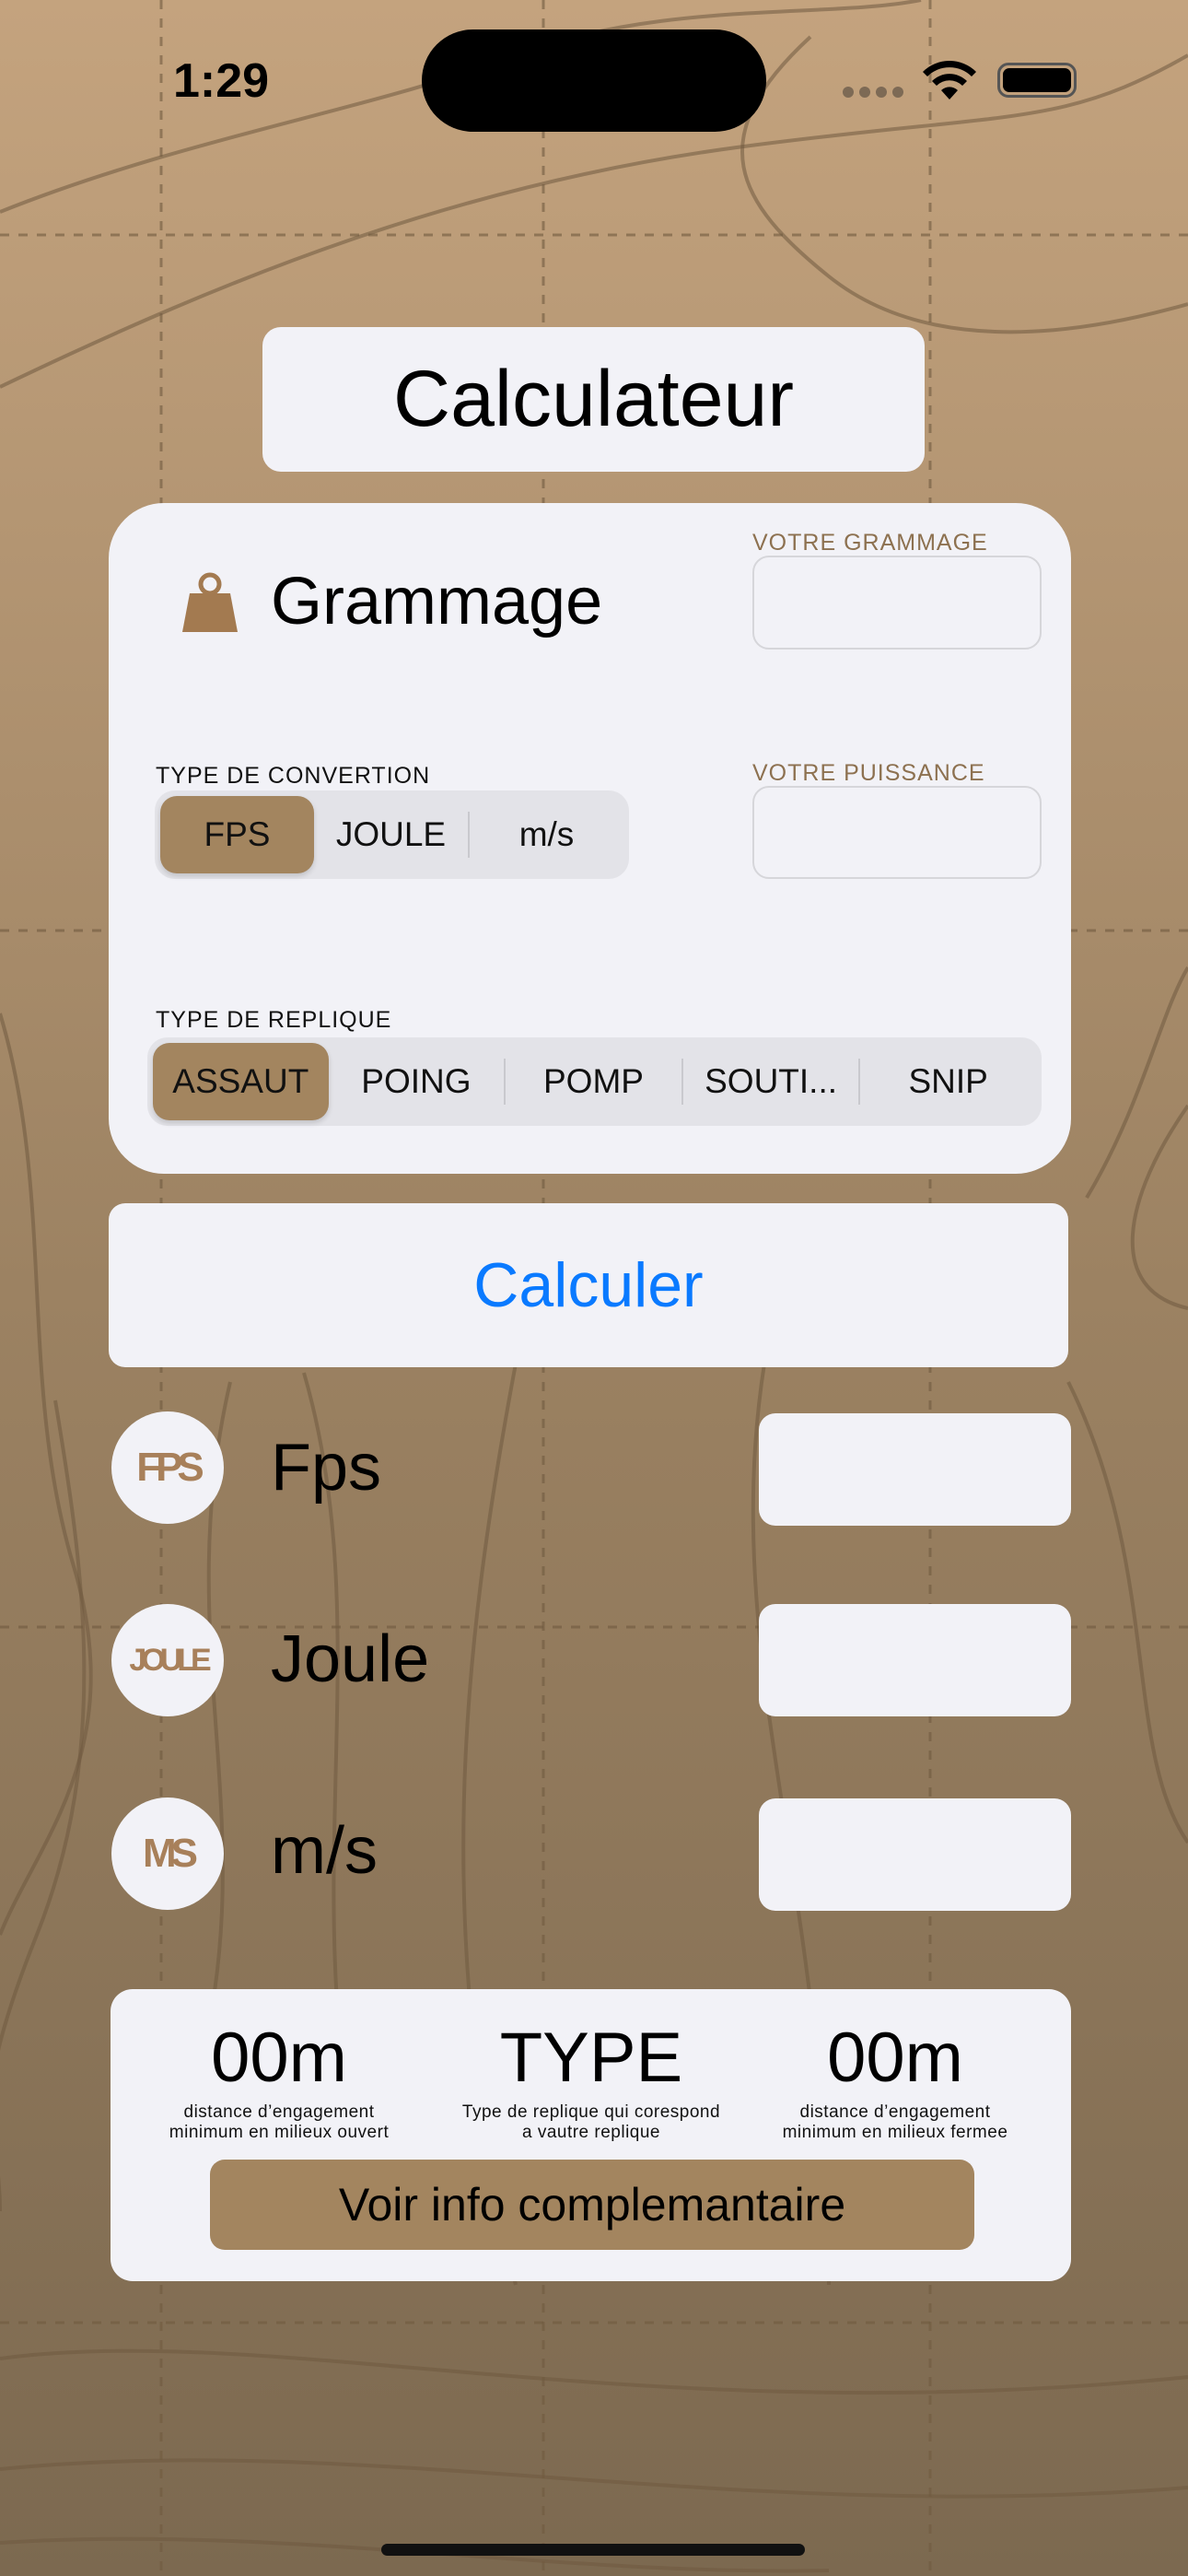 This screenshot has width=1188, height=2576. What do you see at coordinates (591, 2132) in the screenshot?
I see `desc-line: a vautre replique` at bounding box center [591, 2132].